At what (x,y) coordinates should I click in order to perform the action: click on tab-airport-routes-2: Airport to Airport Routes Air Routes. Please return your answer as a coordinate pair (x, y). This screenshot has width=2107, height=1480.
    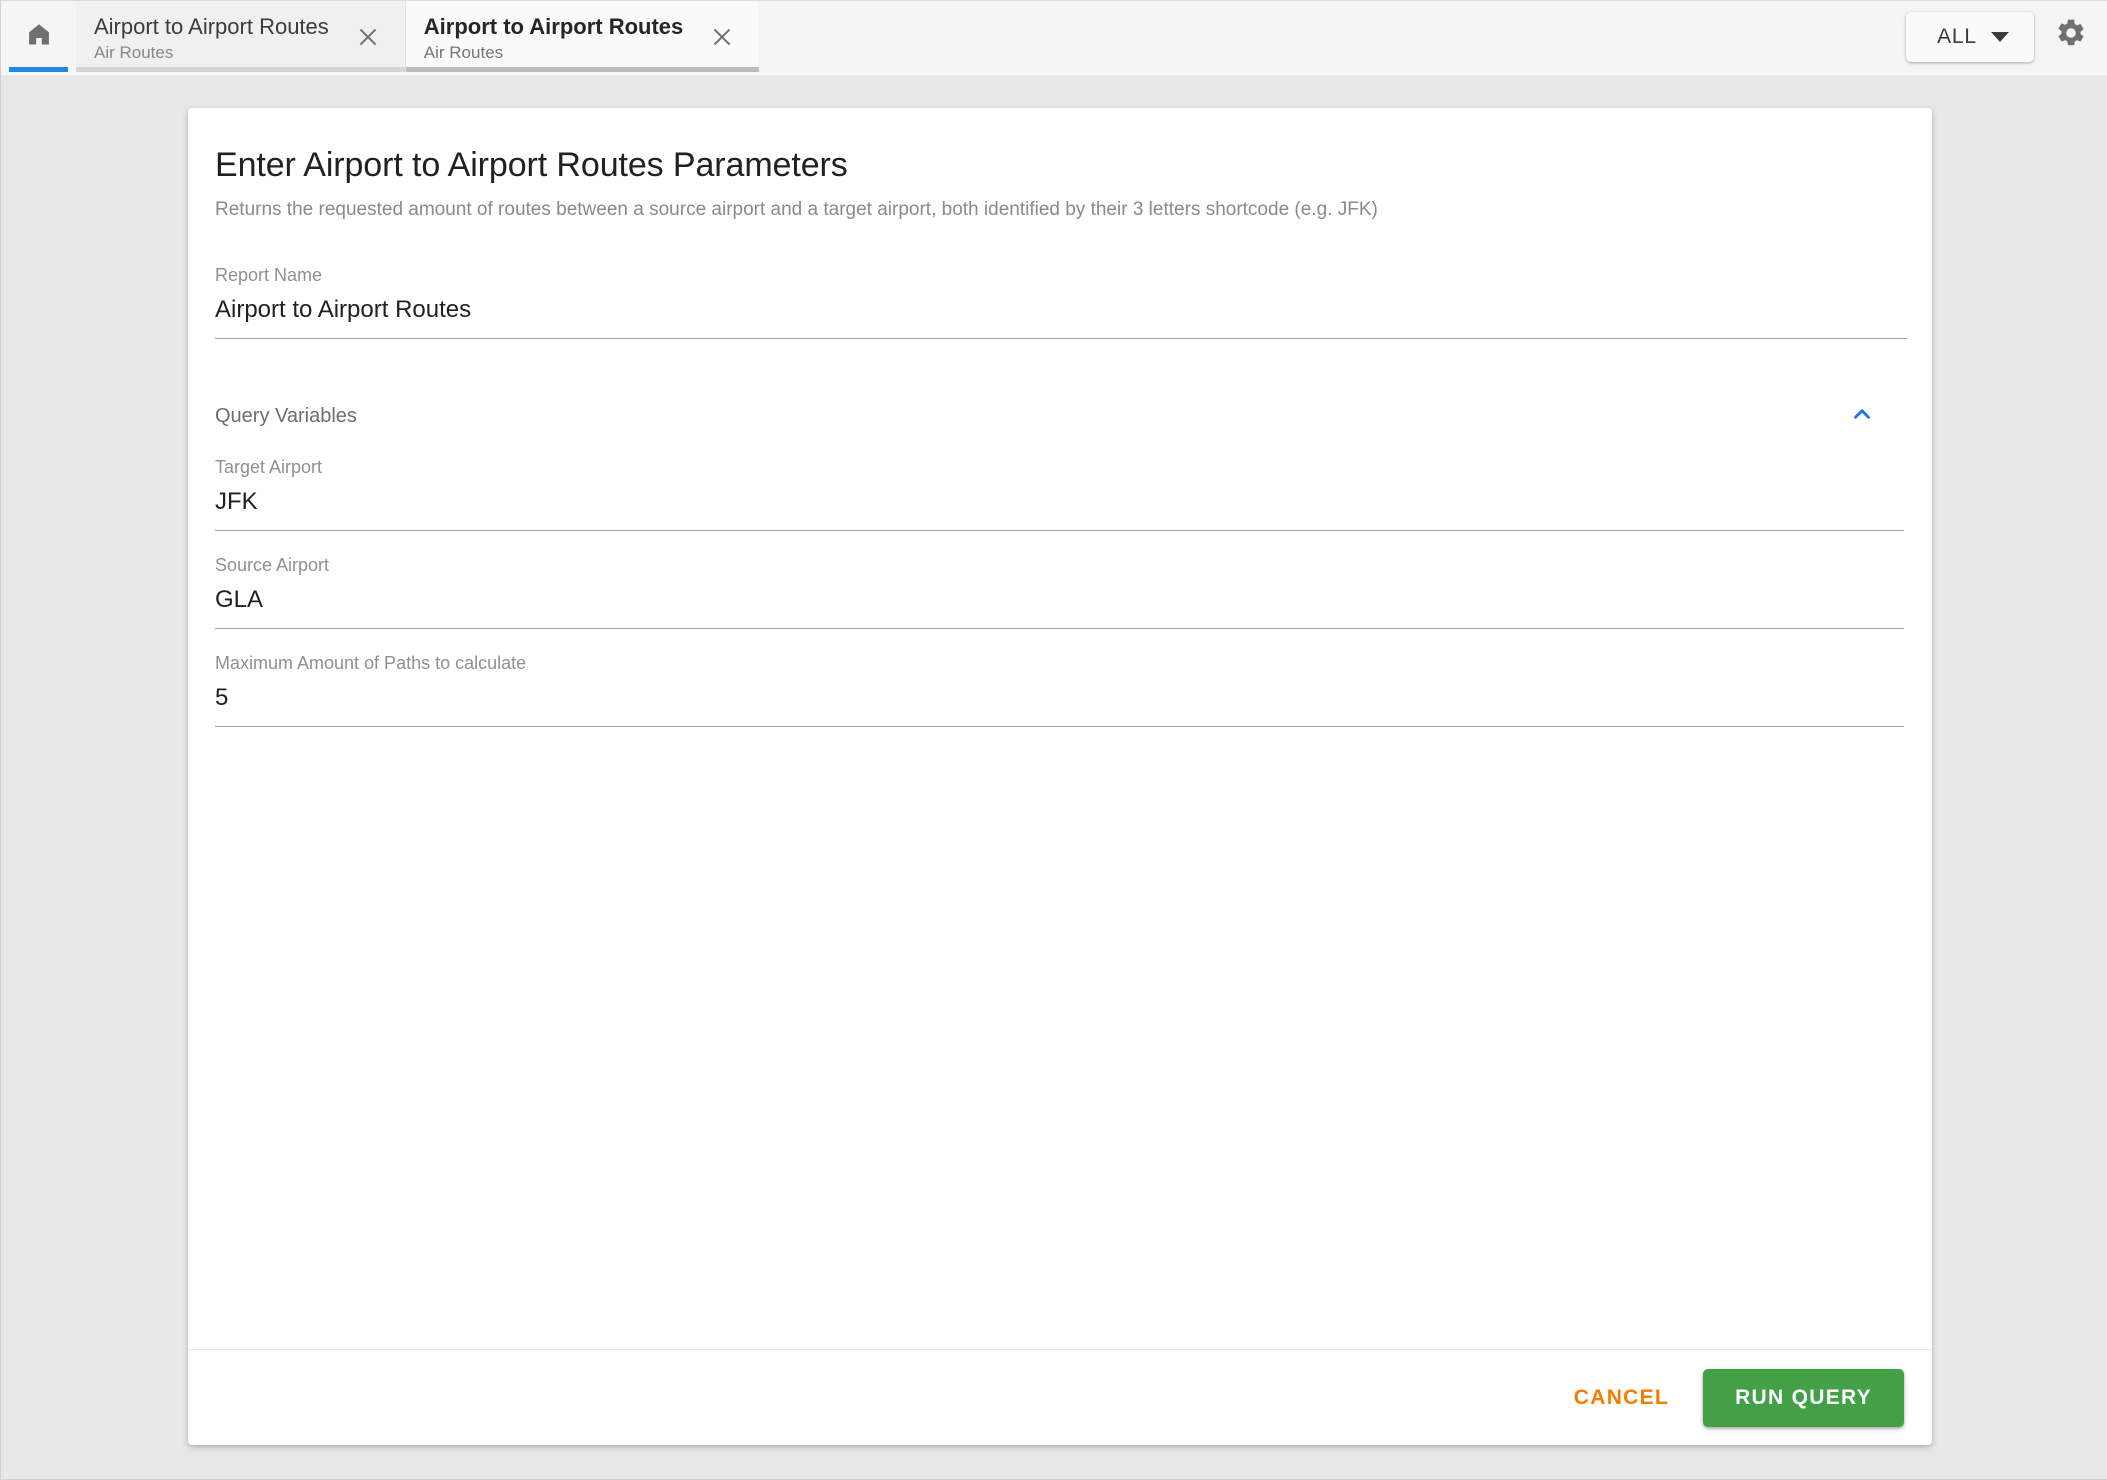
    Looking at the image, I should click on (582, 36).